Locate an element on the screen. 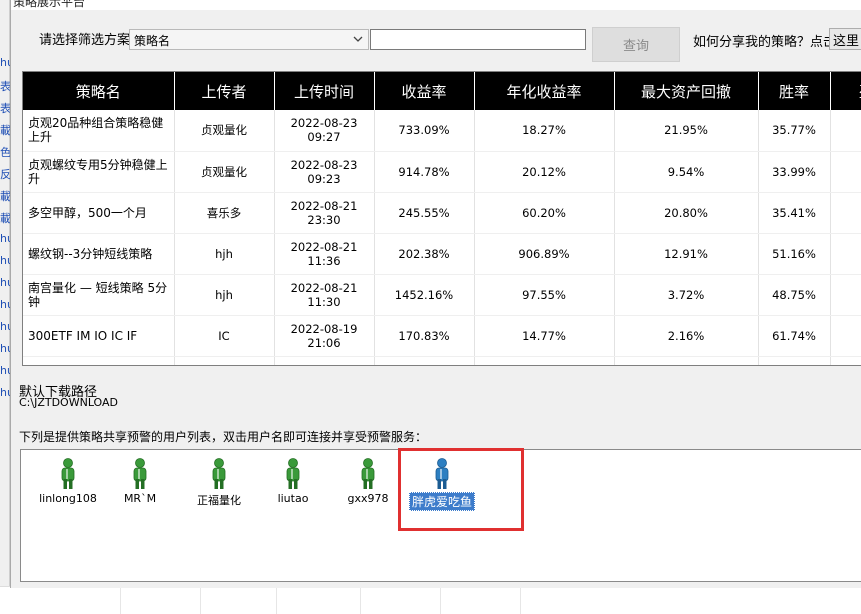 This screenshot has height=614, width=861. user-item: liutao is located at coordinates (293, 481).